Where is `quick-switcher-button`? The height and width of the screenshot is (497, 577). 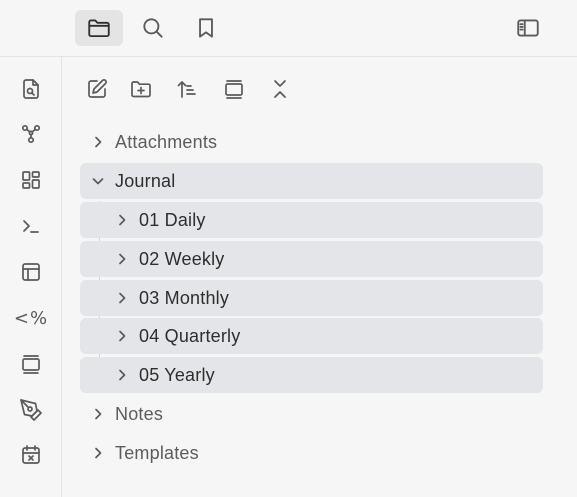
quick-switcher-button is located at coordinates (31, 89).